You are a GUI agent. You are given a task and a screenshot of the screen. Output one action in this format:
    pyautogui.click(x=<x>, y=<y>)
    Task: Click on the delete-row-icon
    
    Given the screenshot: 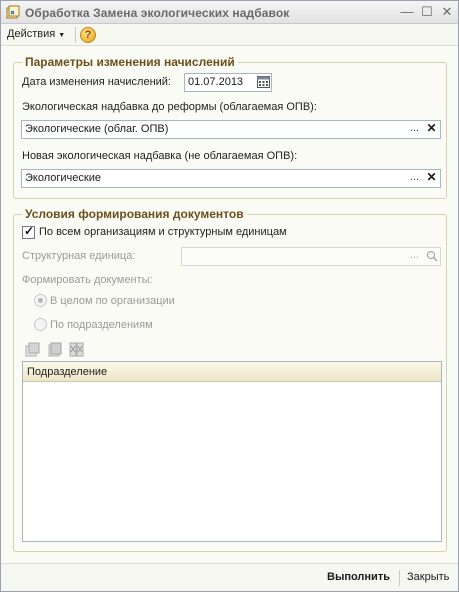 What is the action you would take?
    pyautogui.click(x=76, y=349)
    